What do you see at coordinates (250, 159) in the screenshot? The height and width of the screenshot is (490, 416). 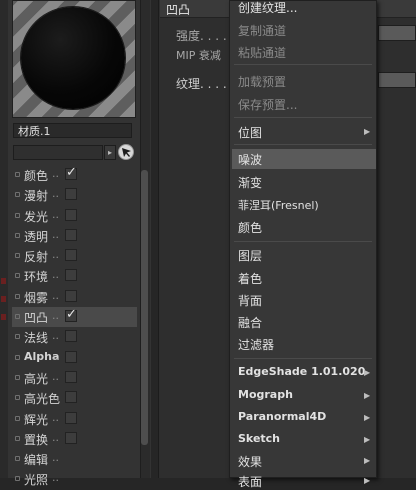 I see `menu-item-noise: 噪波` at bounding box center [250, 159].